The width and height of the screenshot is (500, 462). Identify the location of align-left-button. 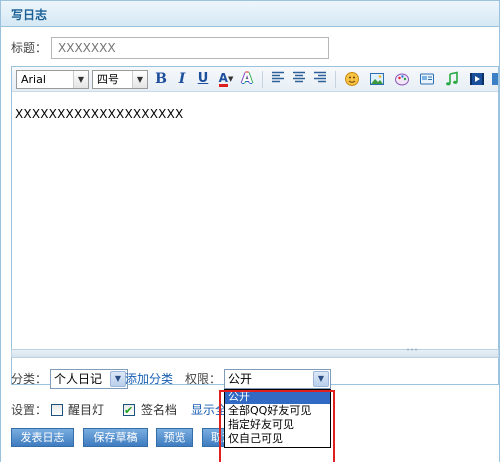
(278, 79).